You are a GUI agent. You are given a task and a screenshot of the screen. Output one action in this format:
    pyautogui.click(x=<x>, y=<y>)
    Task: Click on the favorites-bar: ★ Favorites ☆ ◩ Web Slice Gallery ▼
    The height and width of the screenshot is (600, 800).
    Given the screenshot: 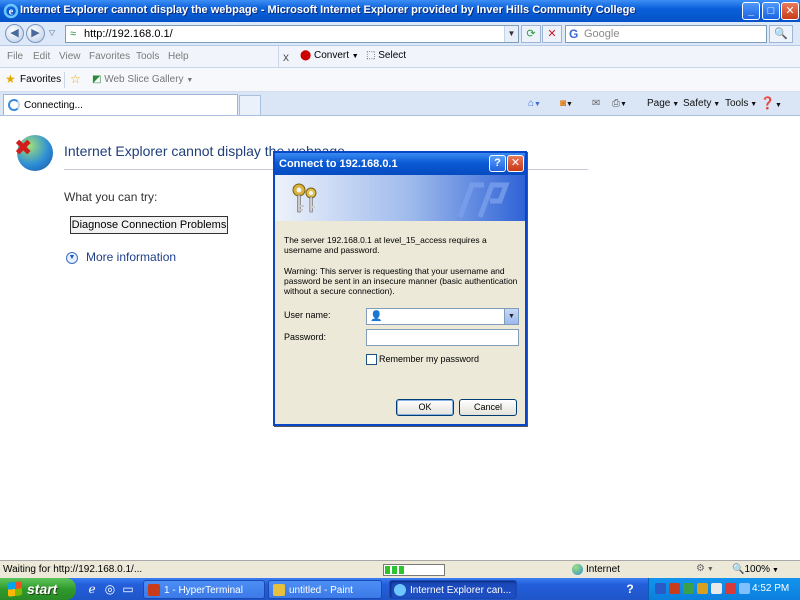 What is the action you would take?
    pyautogui.click(x=400, y=80)
    